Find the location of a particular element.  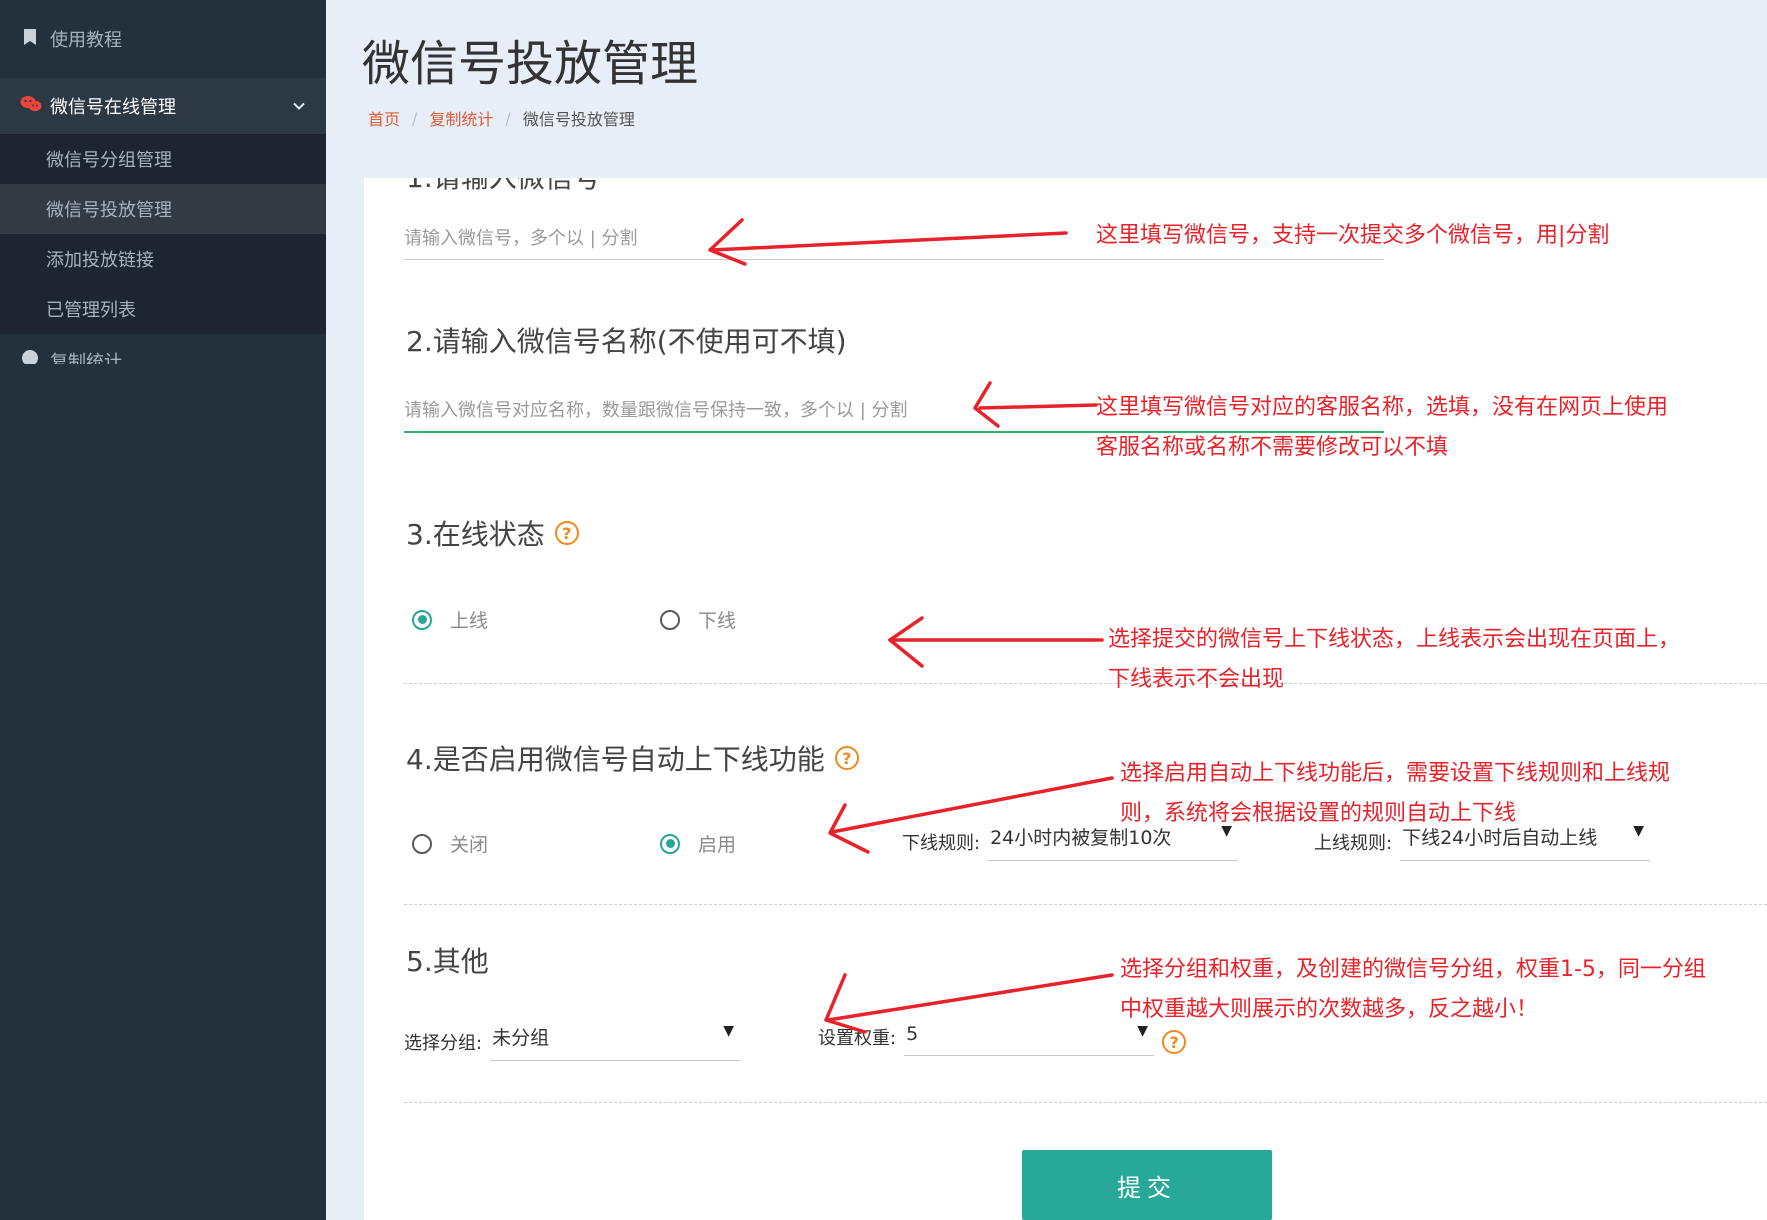

group-field: 选择分组: 未分组 ▼ is located at coordinates (572, 1042).